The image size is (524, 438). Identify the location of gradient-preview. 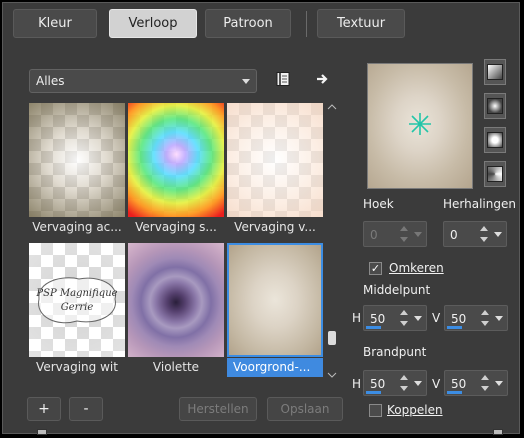
(420, 126).